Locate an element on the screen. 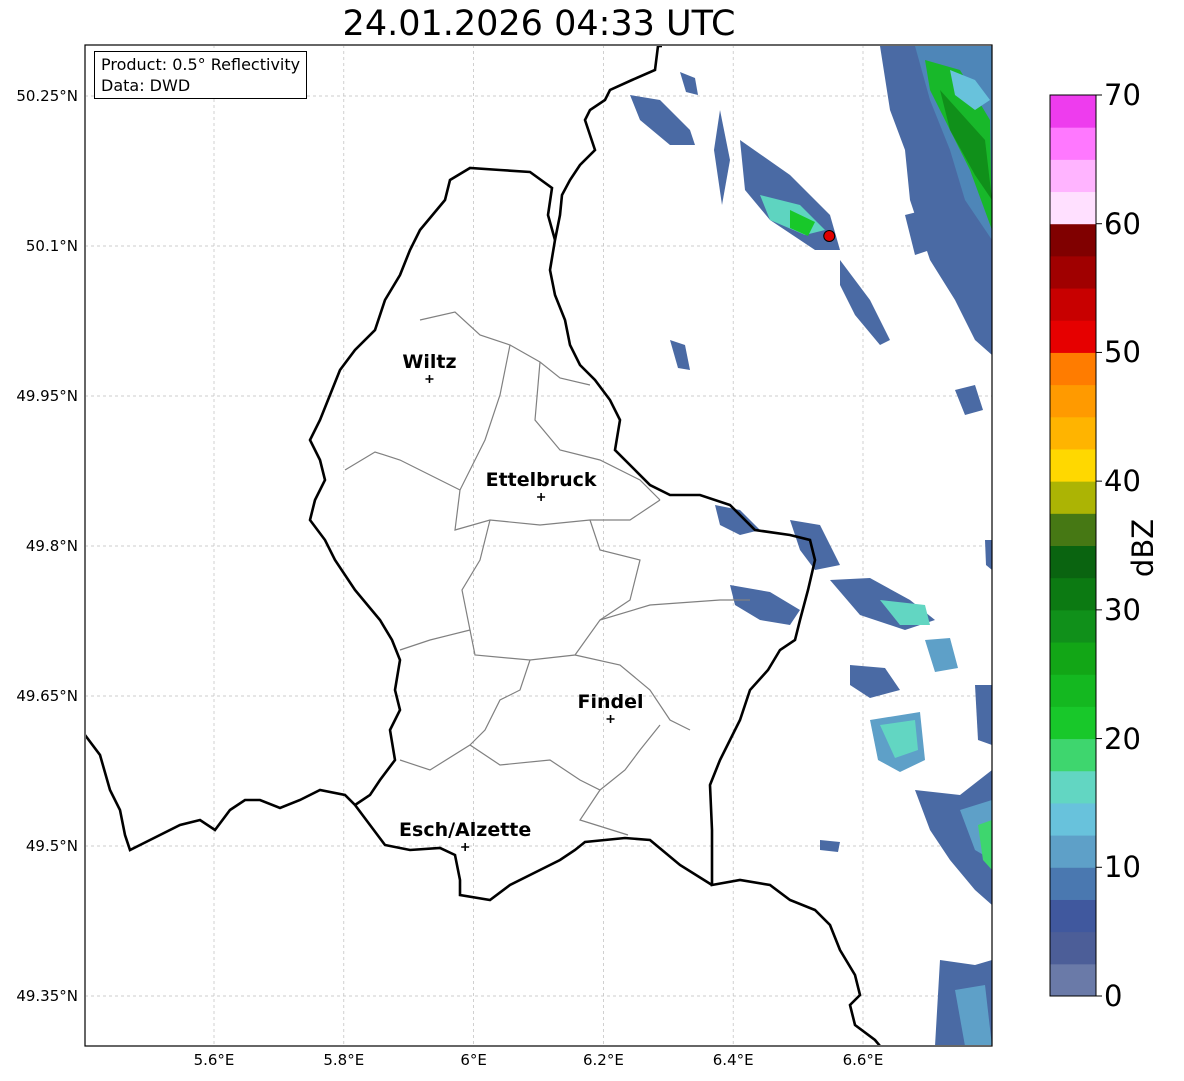 The width and height of the screenshot is (1184, 1081). x-tick-label: 5.6°E is located at coordinates (214, 1060).